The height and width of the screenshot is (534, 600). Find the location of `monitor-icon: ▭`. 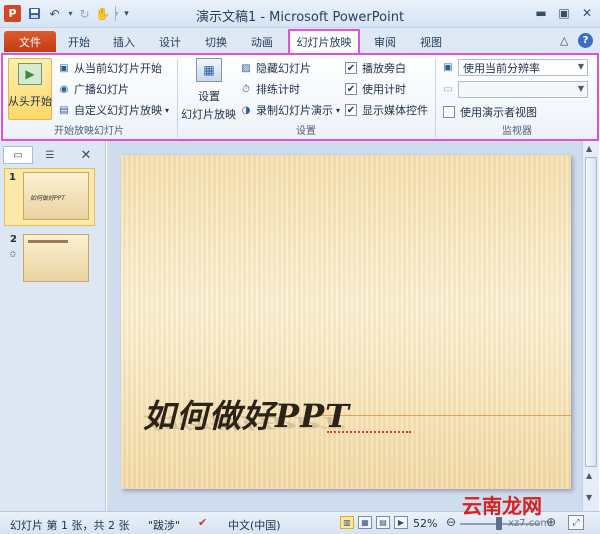

monitor-icon: ▭ is located at coordinates (448, 89).